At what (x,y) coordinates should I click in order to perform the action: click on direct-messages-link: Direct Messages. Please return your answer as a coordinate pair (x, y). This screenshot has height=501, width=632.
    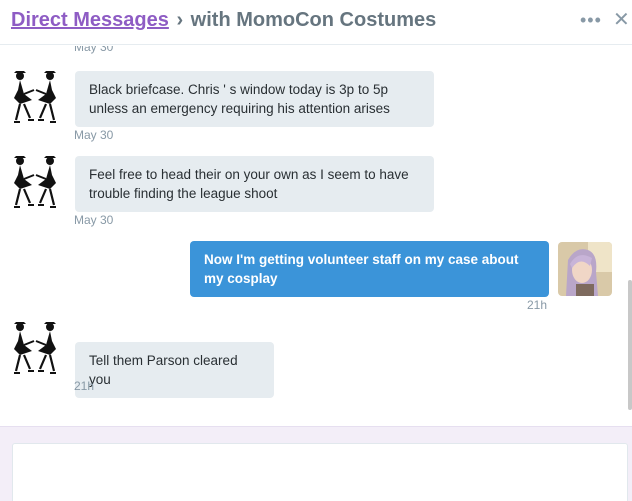
    Looking at the image, I should click on (90, 20).